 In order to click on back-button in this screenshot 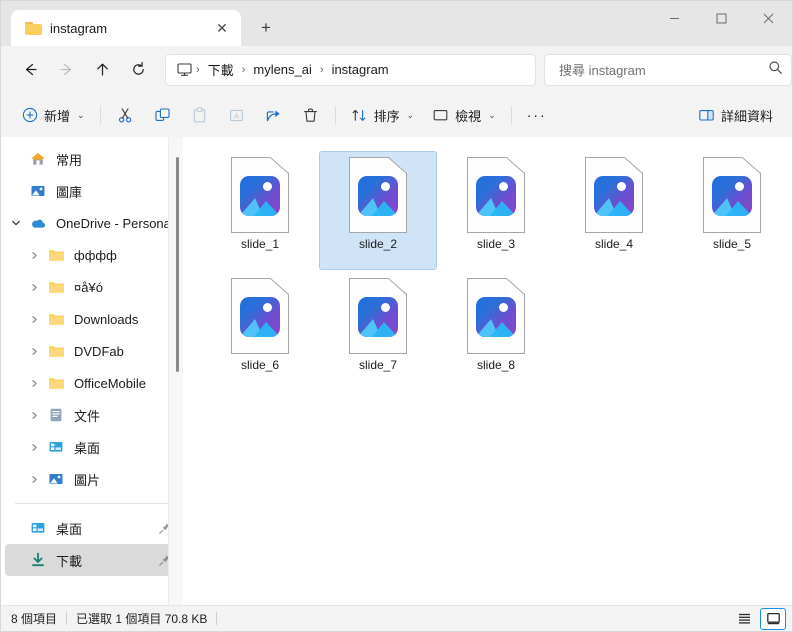, I will do `click(30, 70)`.